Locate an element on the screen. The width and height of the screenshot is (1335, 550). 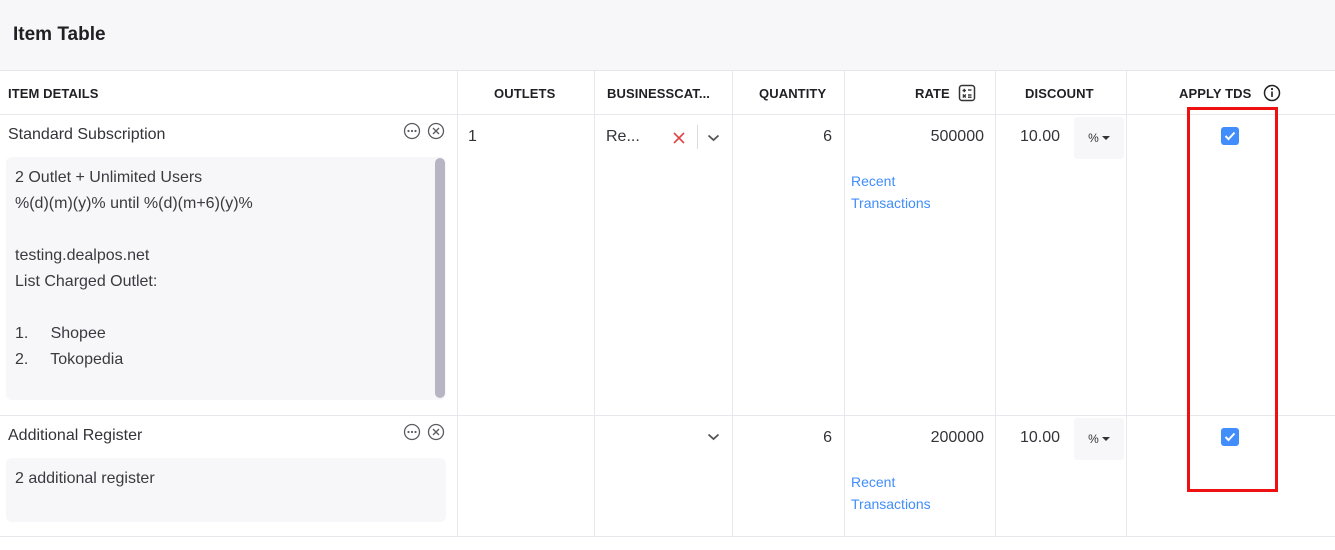
clear-icon is located at coordinates (679, 138).